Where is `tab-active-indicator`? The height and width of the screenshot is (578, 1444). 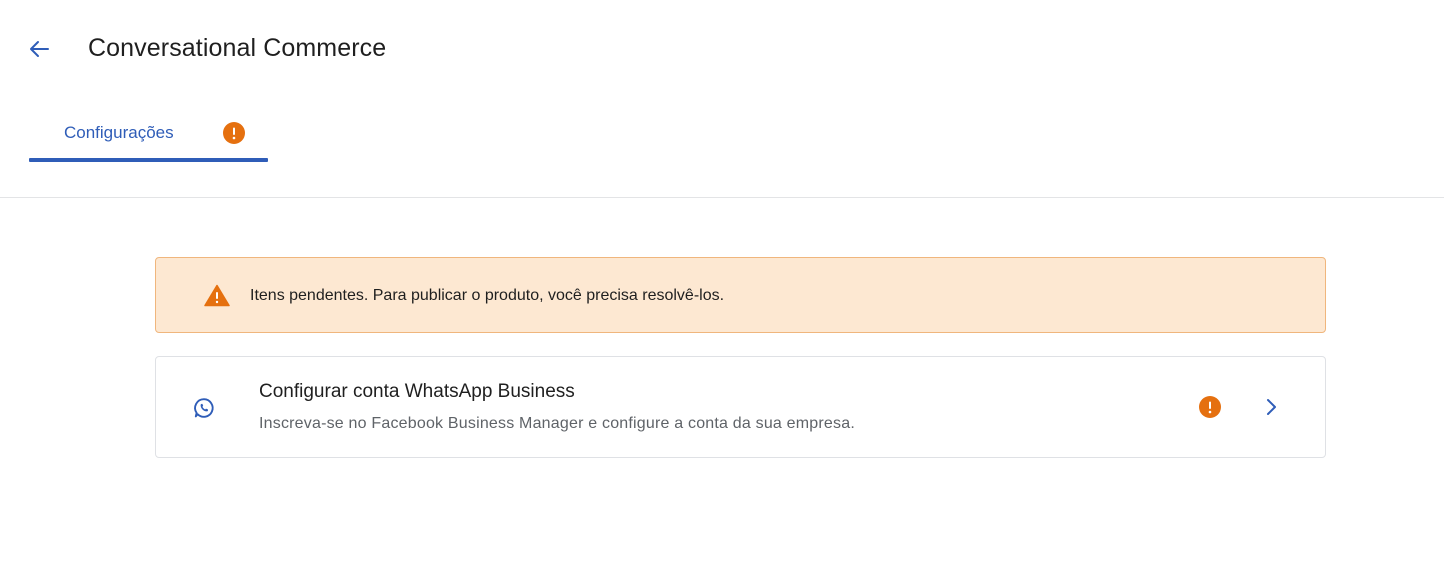 tab-active-indicator is located at coordinates (148, 160).